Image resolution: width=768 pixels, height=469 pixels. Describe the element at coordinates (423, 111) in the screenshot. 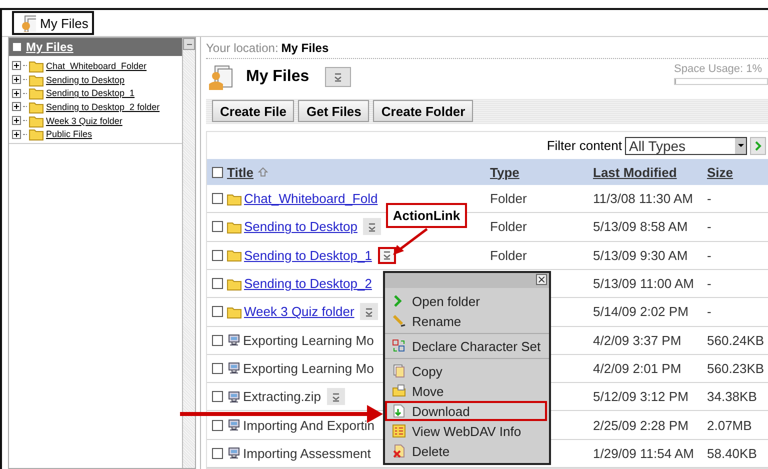

I see `toolbar-button: Create Folder` at that location.